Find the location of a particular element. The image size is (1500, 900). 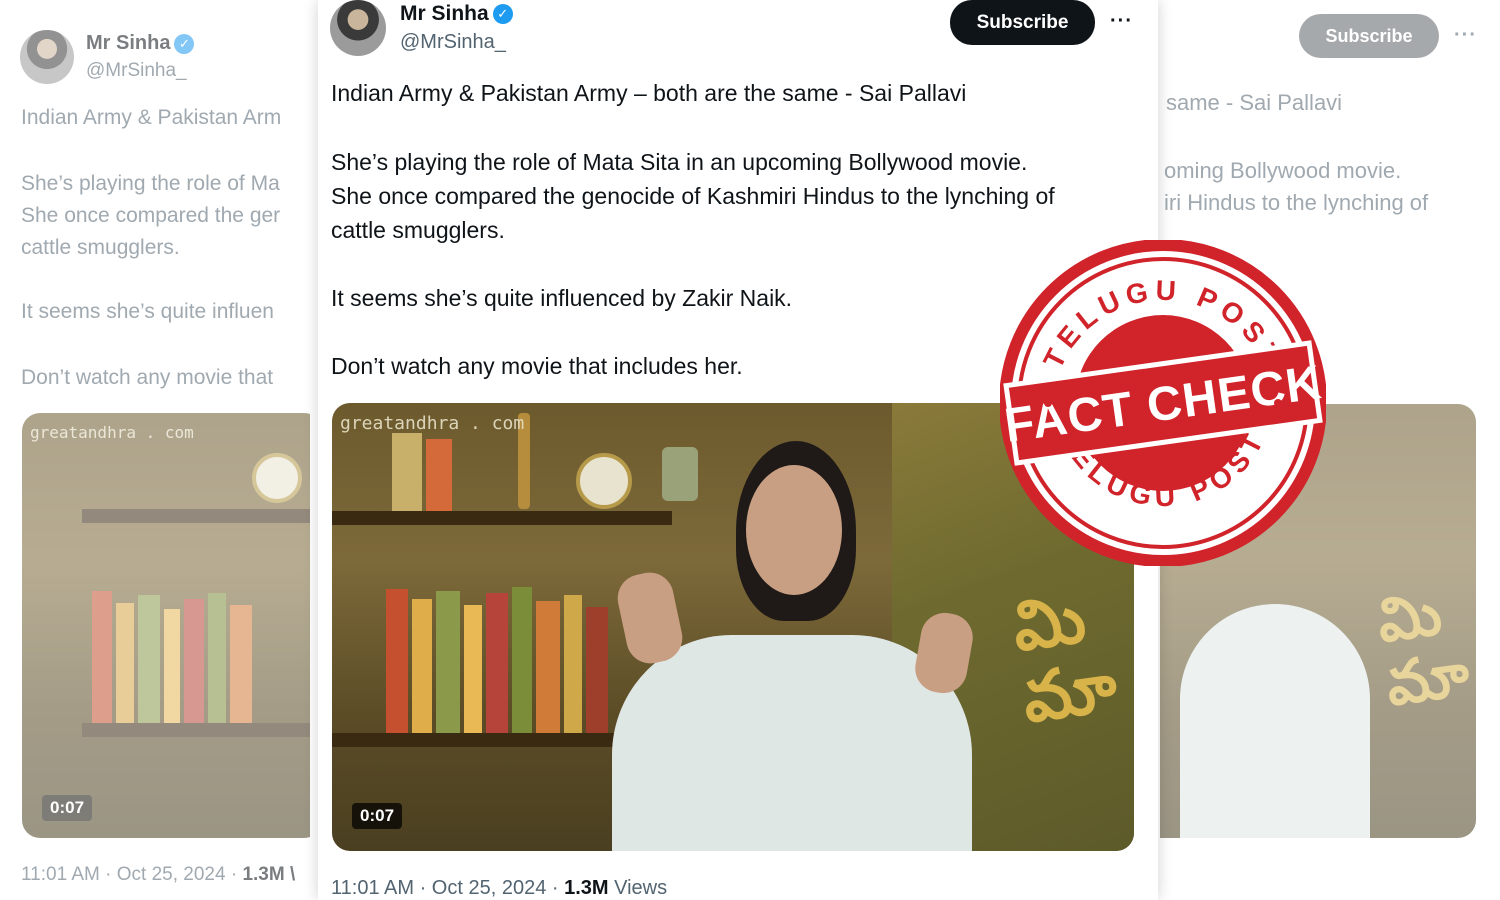

tweet-text-line: Don’t watch any movie that is located at coordinates (147, 377).